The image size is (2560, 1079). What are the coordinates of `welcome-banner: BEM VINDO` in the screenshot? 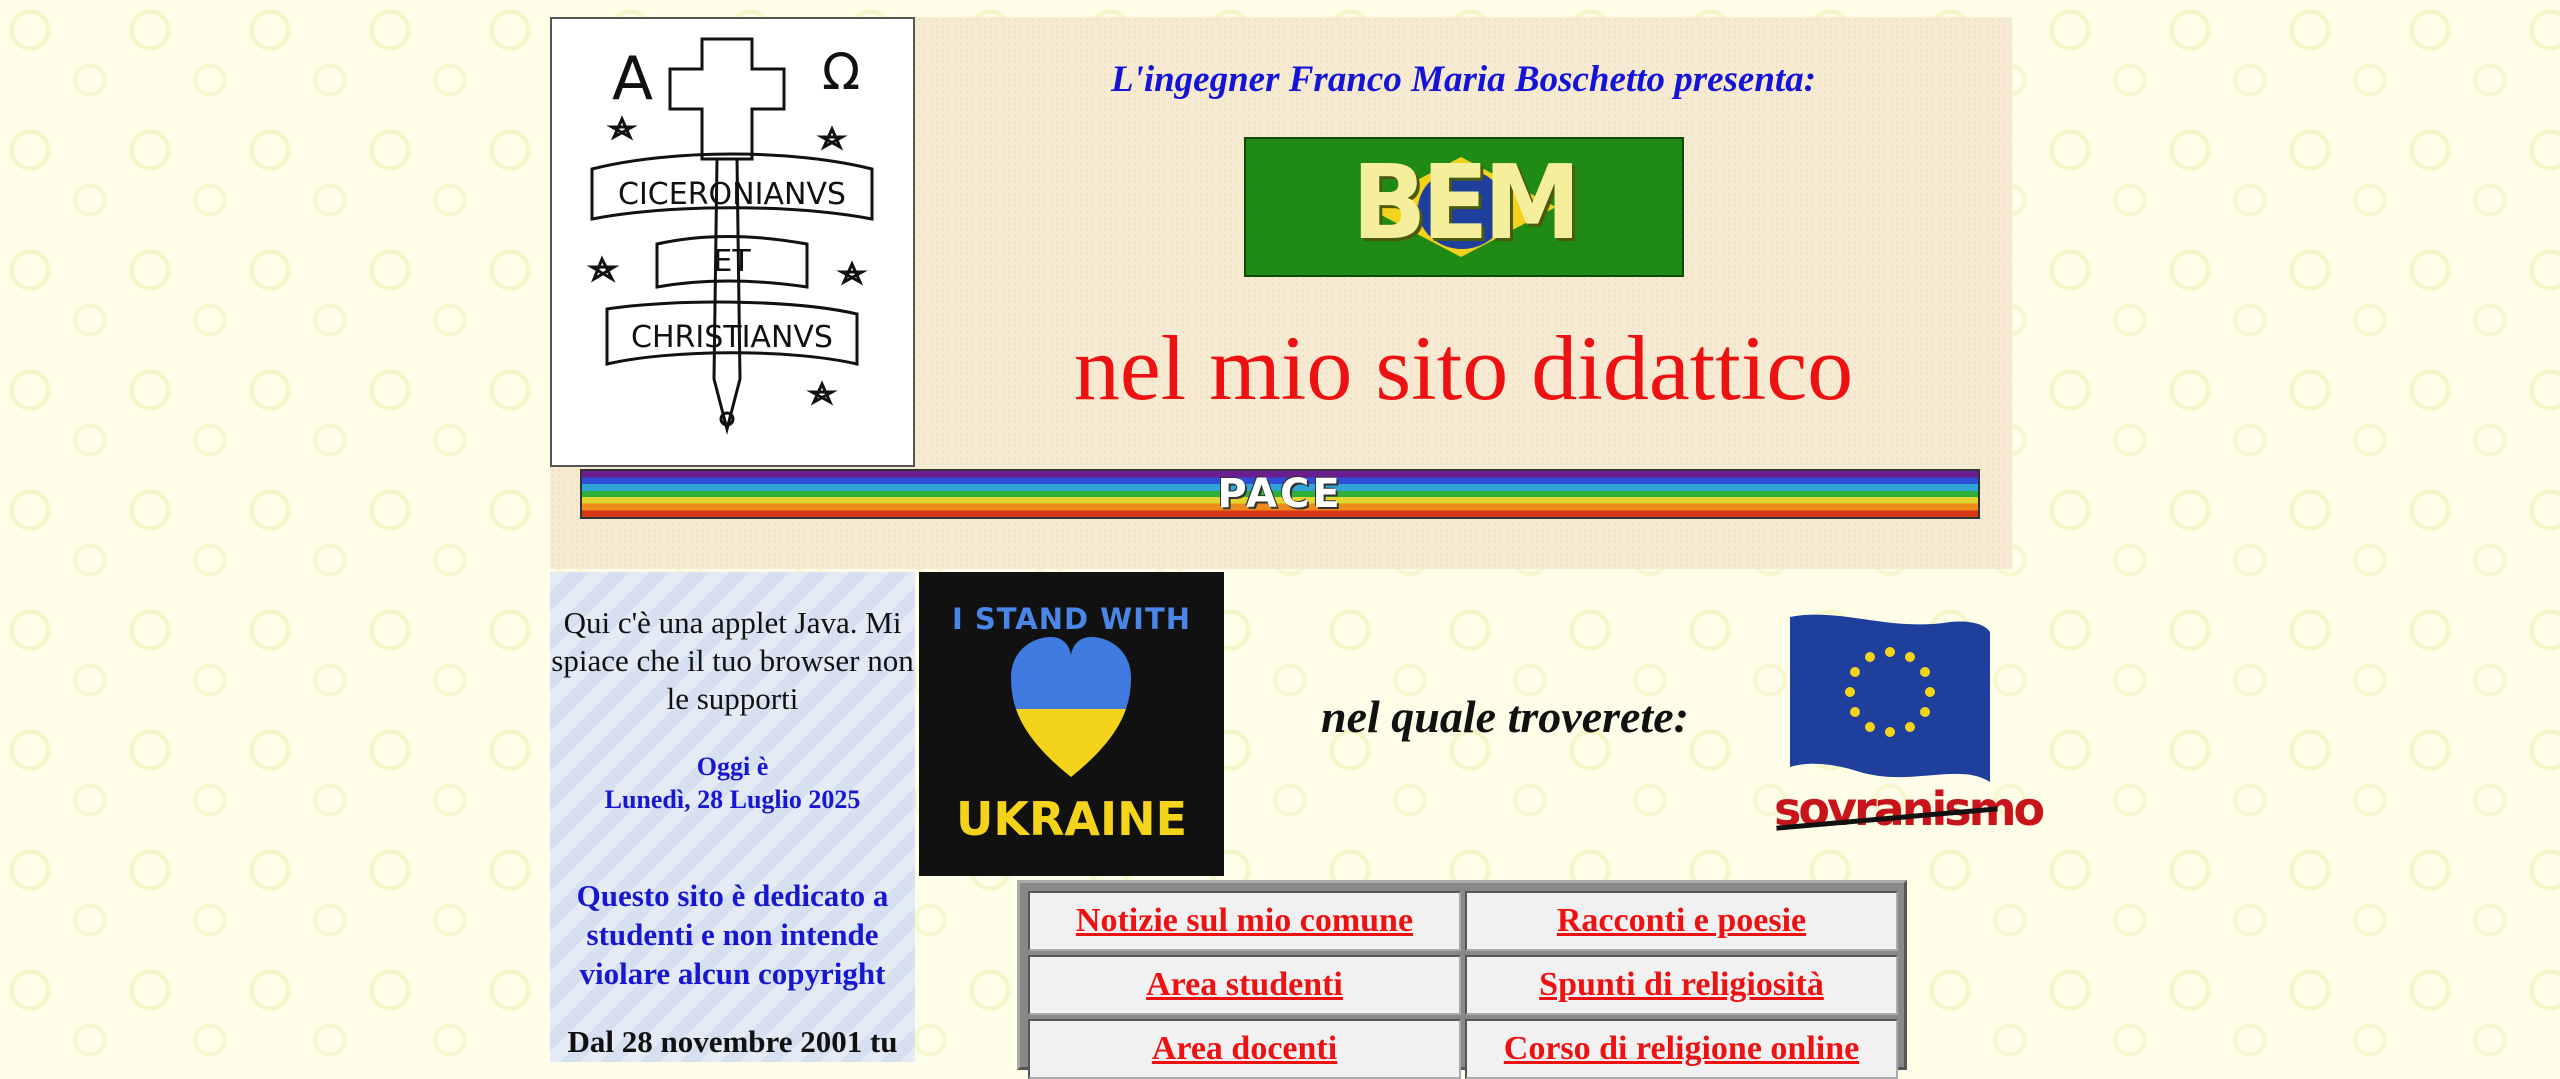 It's located at (1464, 207).